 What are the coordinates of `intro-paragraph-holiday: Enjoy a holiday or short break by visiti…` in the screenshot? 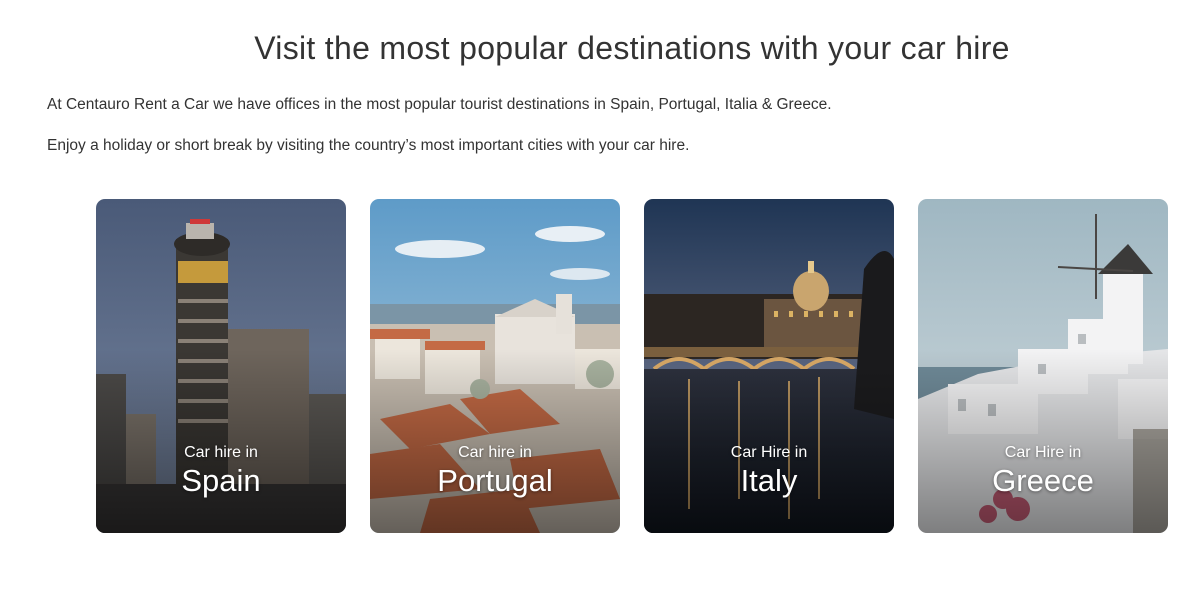 It's located at (368, 145).